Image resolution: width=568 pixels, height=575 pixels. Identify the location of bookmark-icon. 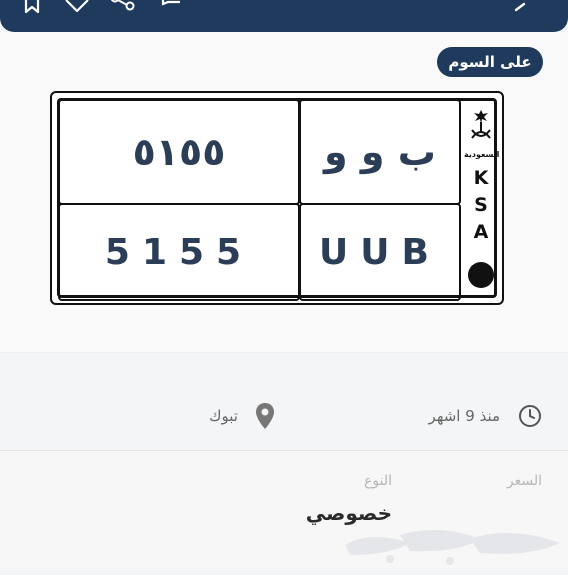
(32, 8).